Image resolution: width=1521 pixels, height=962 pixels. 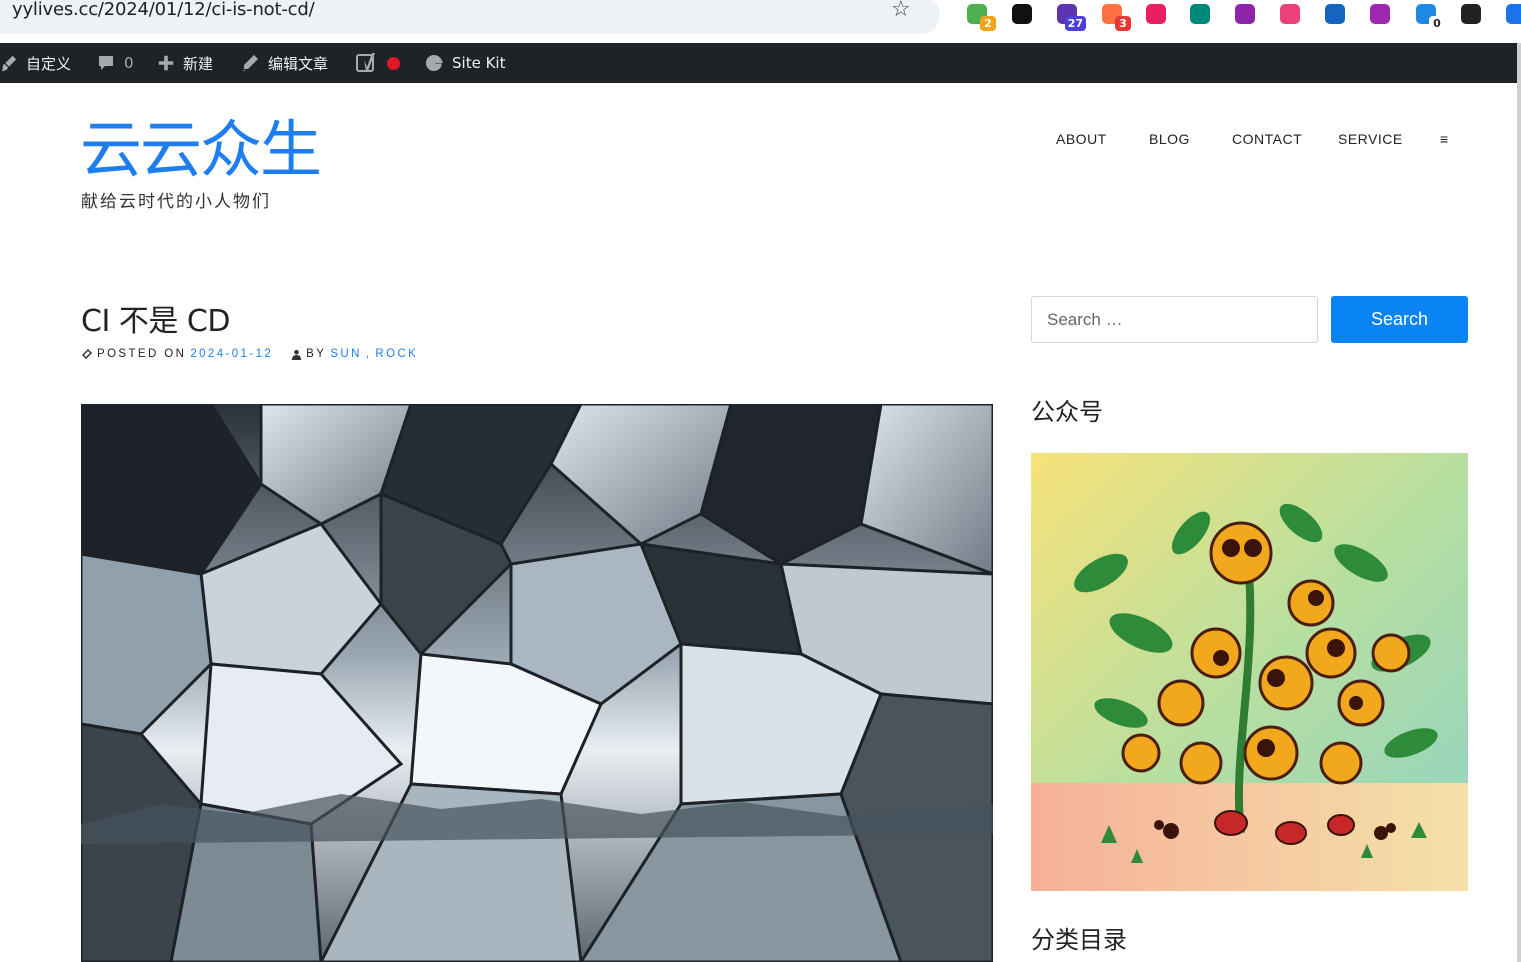 What do you see at coordinates (1399, 319) in the screenshot?
I see `search-button: Search` at bounding box center [1399, 319].